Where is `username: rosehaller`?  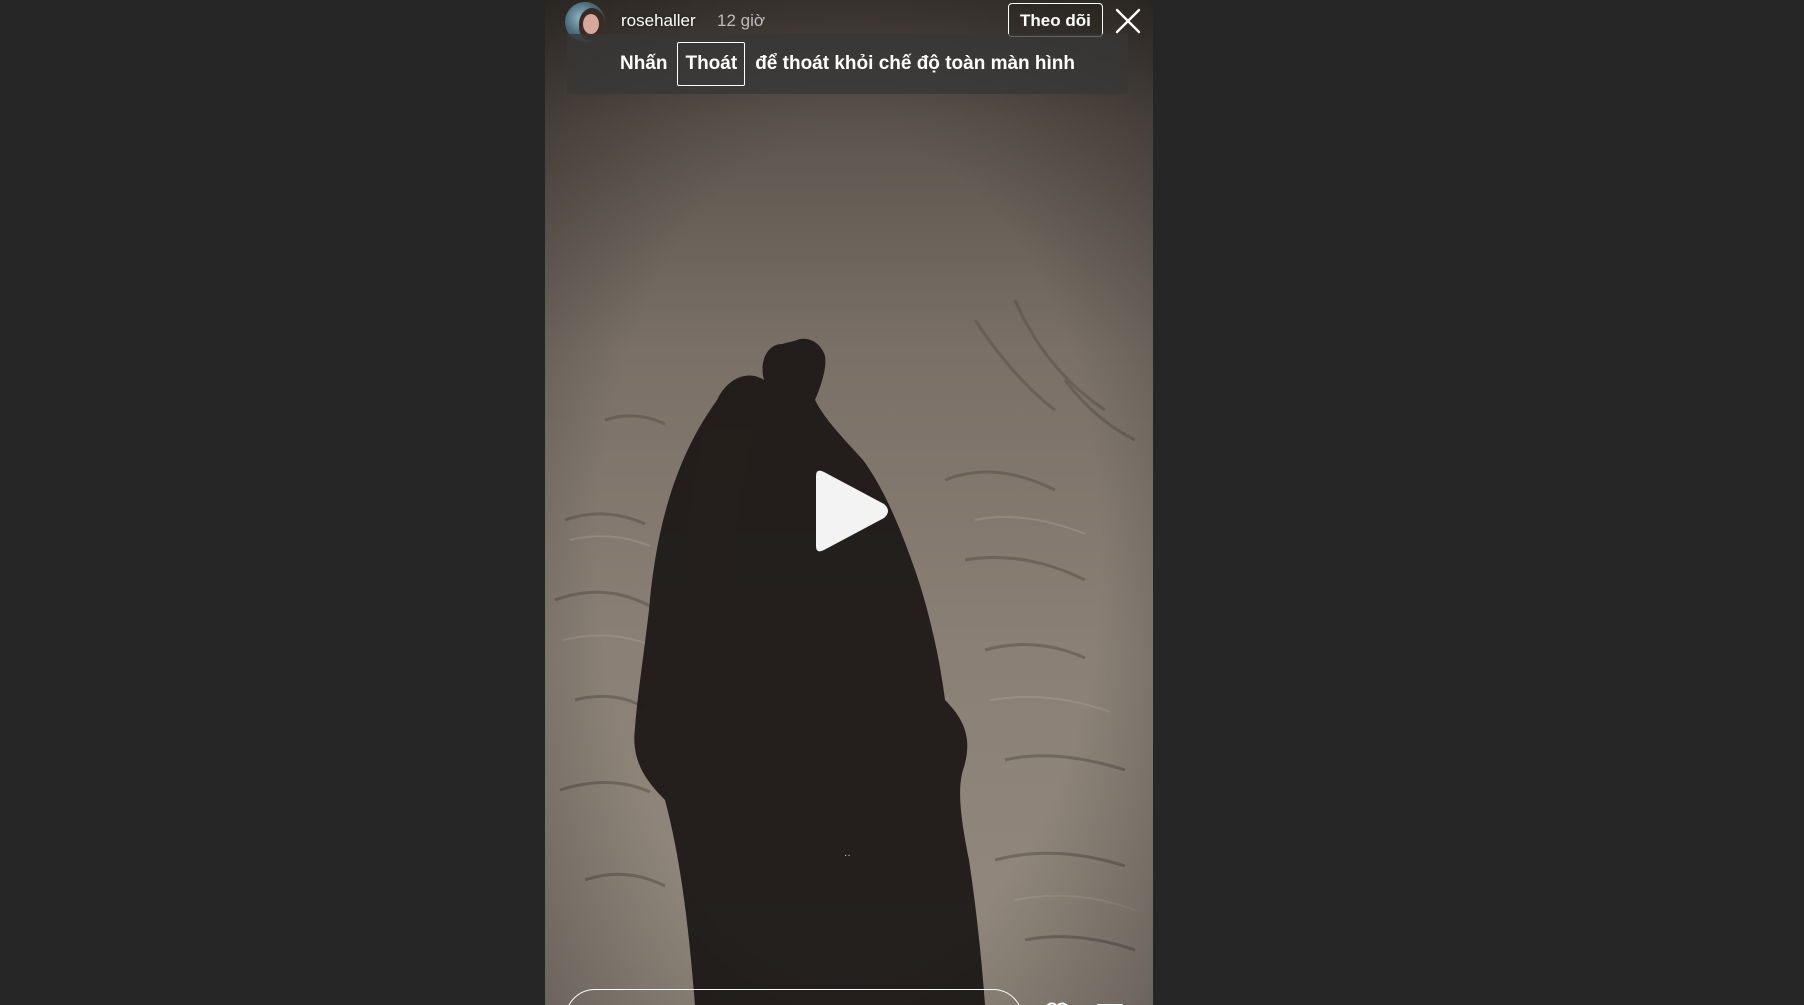 username: rosehaller is located at coordinates (658, 21).